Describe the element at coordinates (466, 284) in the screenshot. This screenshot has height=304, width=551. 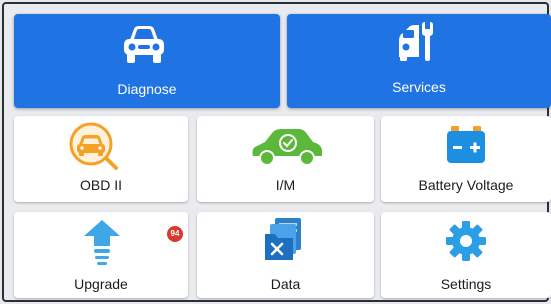
I see `settings-label: Settings` at that location.